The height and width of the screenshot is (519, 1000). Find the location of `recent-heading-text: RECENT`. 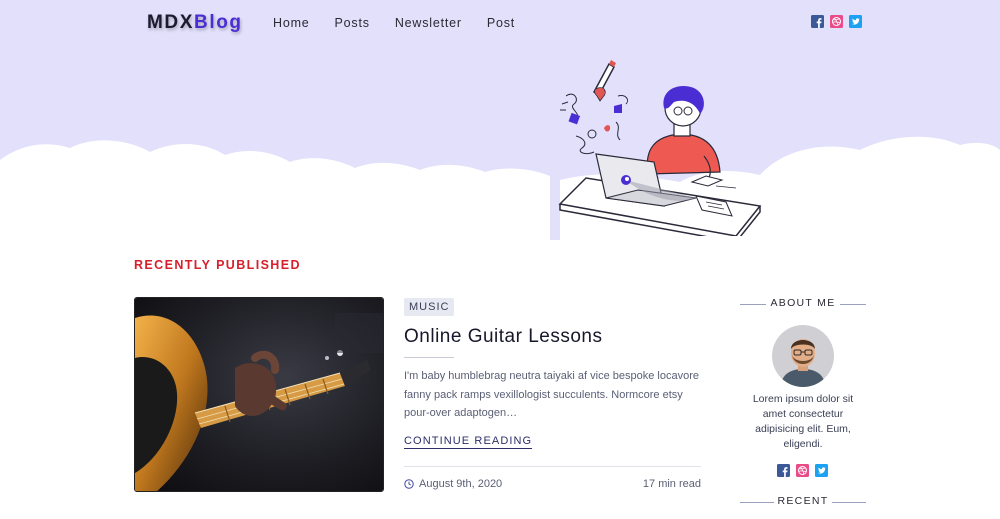

recent-heading-text: RECENT is located at coordinates (803, 501).